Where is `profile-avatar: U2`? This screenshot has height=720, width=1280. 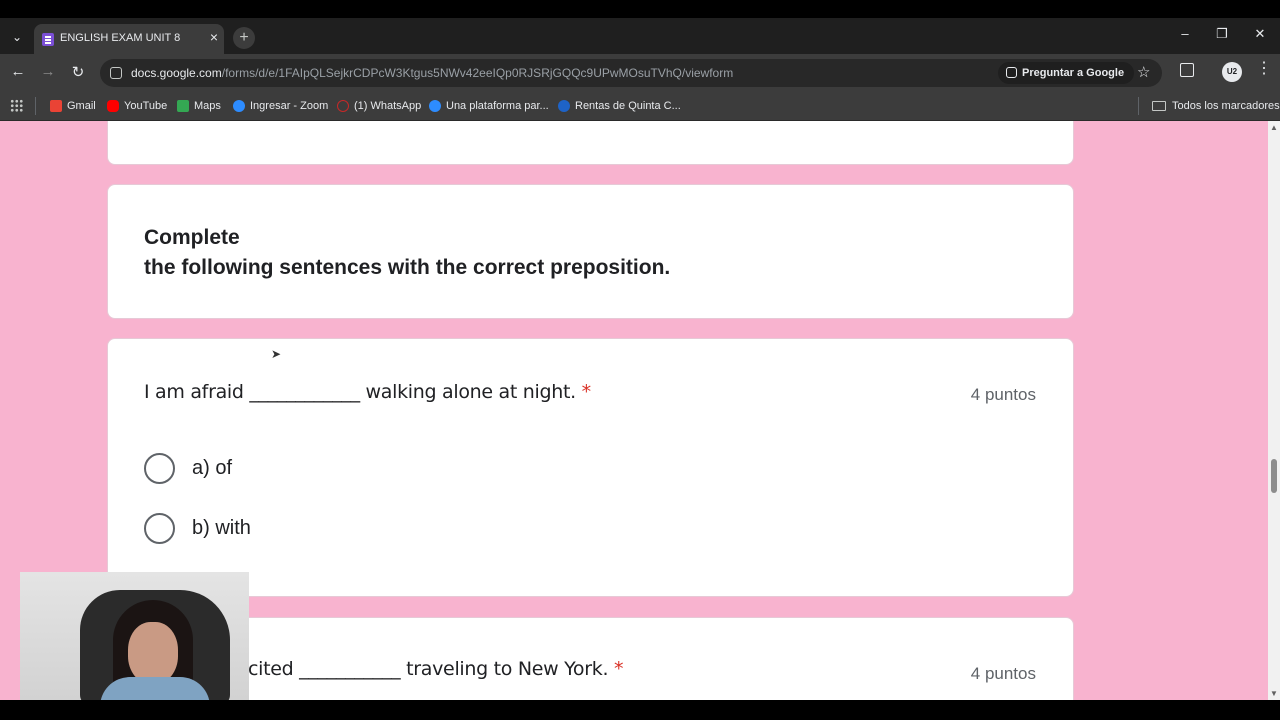
profile-avatar: U2 is located at coordinates (1232, 72).